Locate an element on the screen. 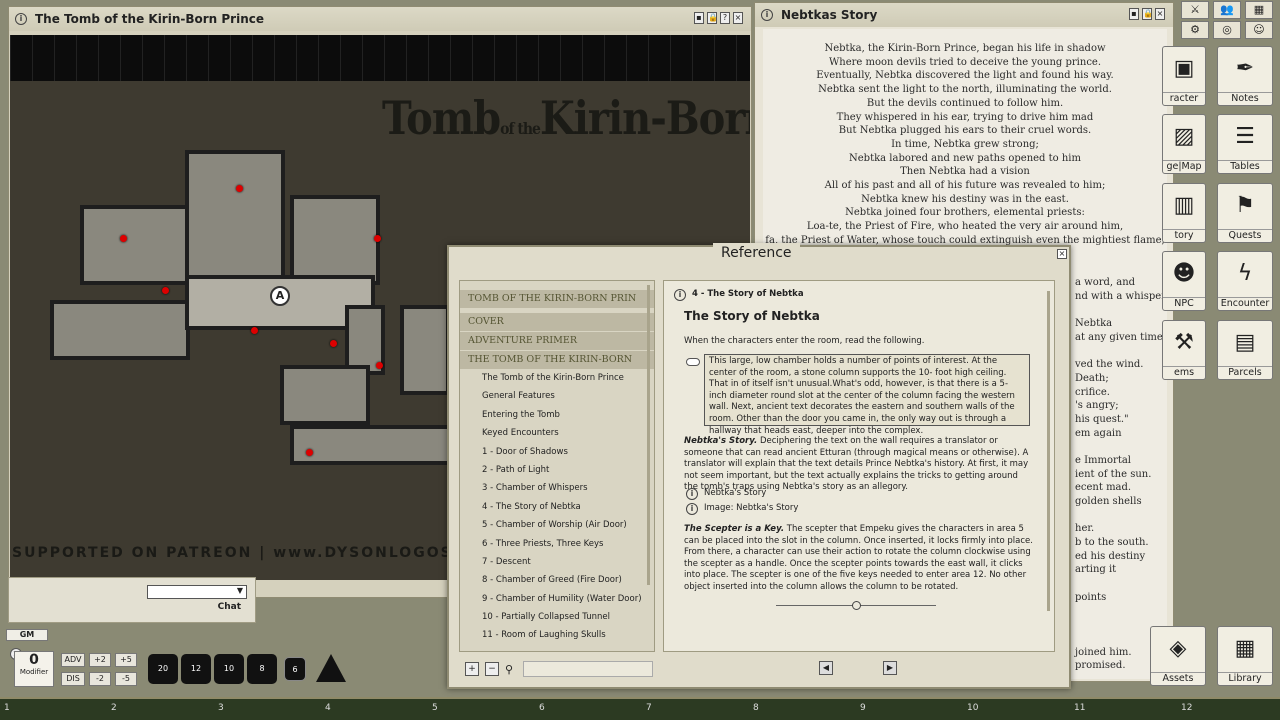 This screenshot has height=720, width=1280. story-line: golden shells is located at coordinates (1108, 501).